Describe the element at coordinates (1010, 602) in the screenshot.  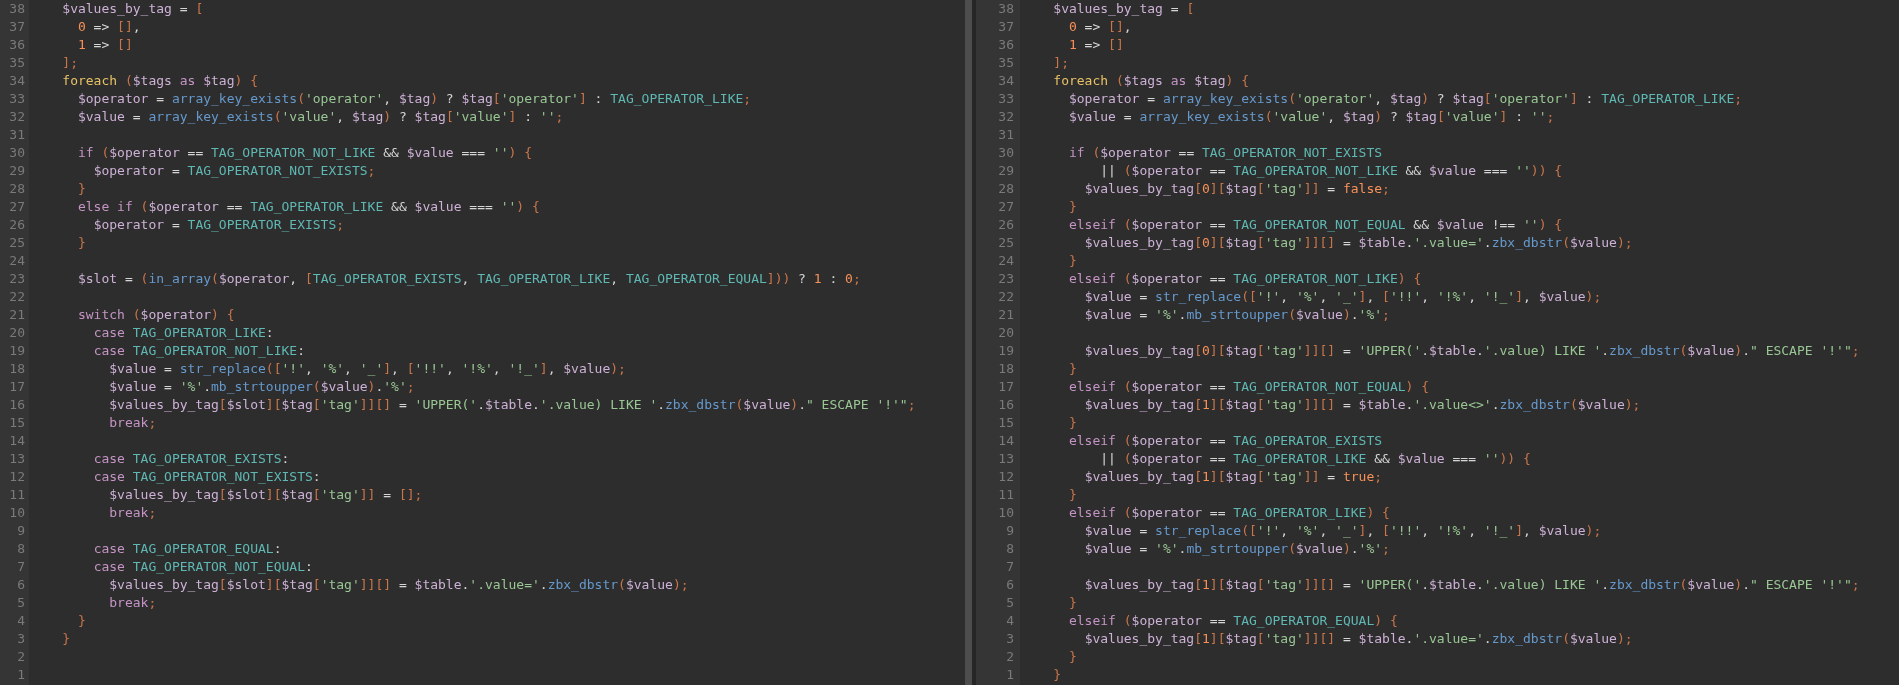
I see `line-number: 5` at that location.